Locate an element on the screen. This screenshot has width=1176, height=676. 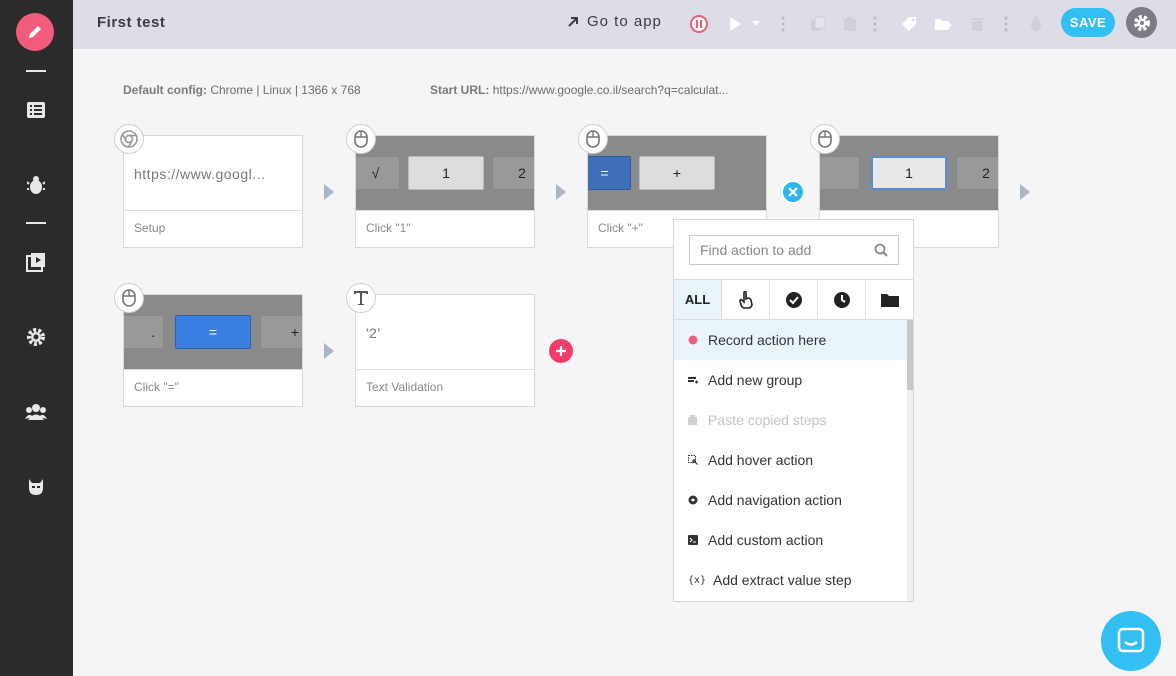
copy-icon is located at coordinates (818, 24).